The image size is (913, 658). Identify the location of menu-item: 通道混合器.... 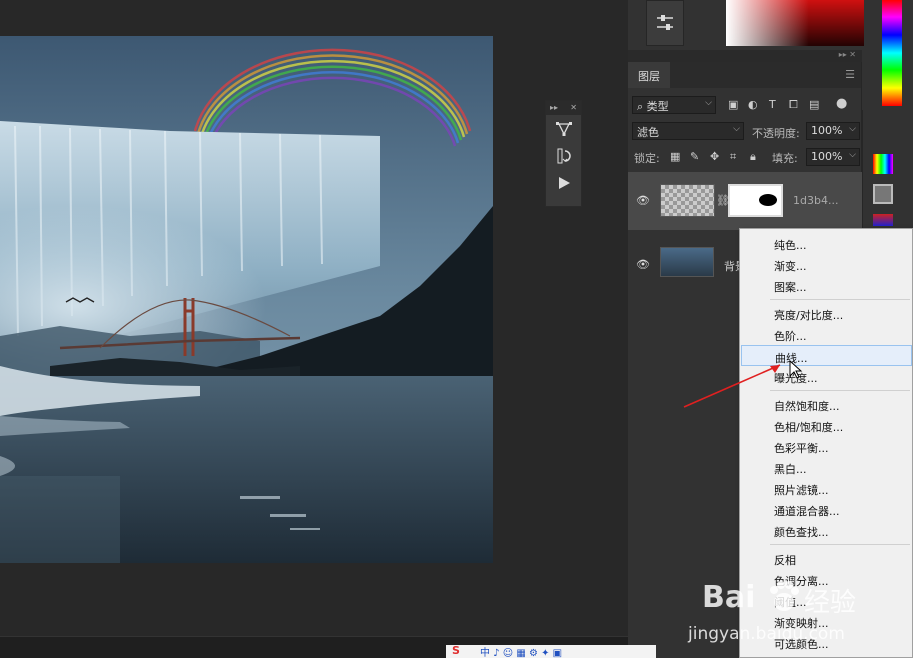
(826, 509).